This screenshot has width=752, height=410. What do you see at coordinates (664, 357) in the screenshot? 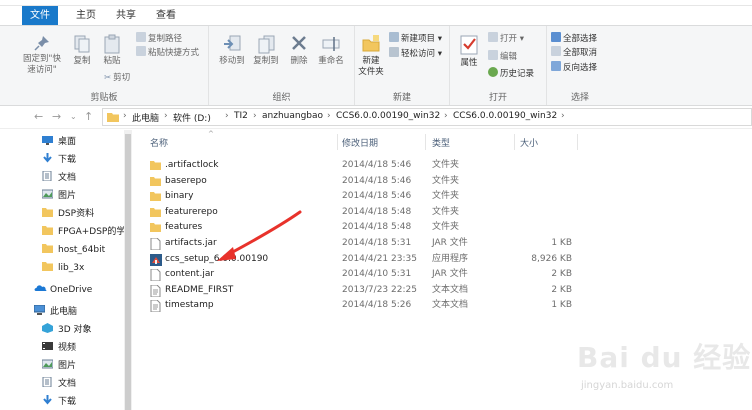
I see `watermark-text: Bai du 经验` at bounding box center [664, 357].